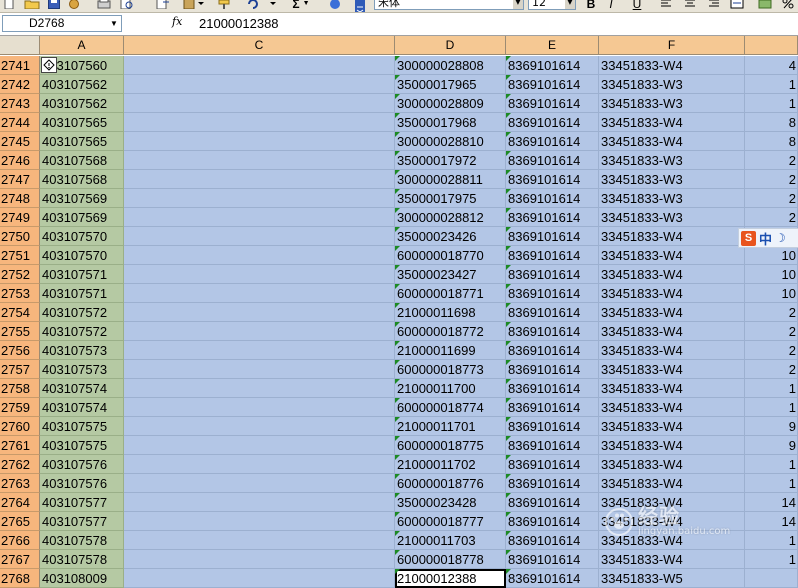 The height and width of the screenshot is (588, 798). Describe the element at coordinates (771, 122) in the screenshot. I see `cell-g: 8` at that location.